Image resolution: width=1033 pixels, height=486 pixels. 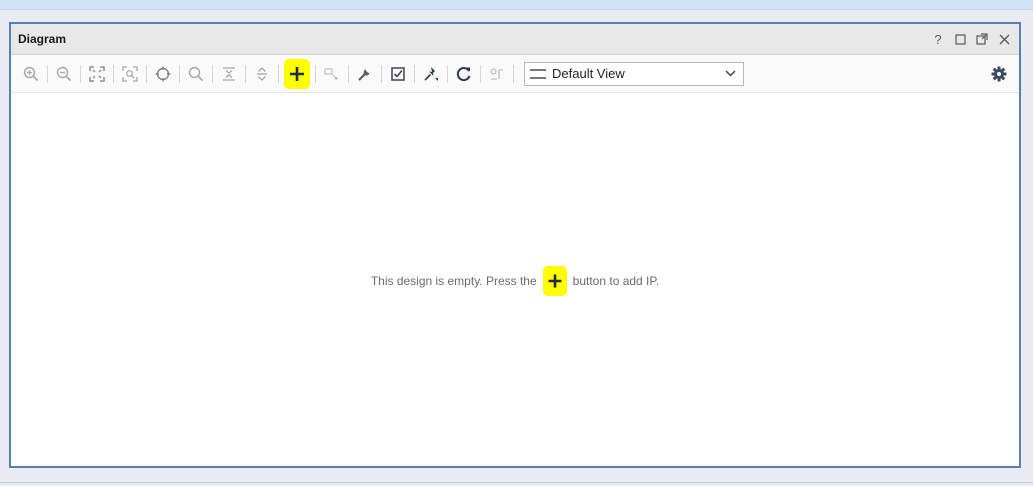 I want to click on crosshair-icon, so click(x=163, y=73).